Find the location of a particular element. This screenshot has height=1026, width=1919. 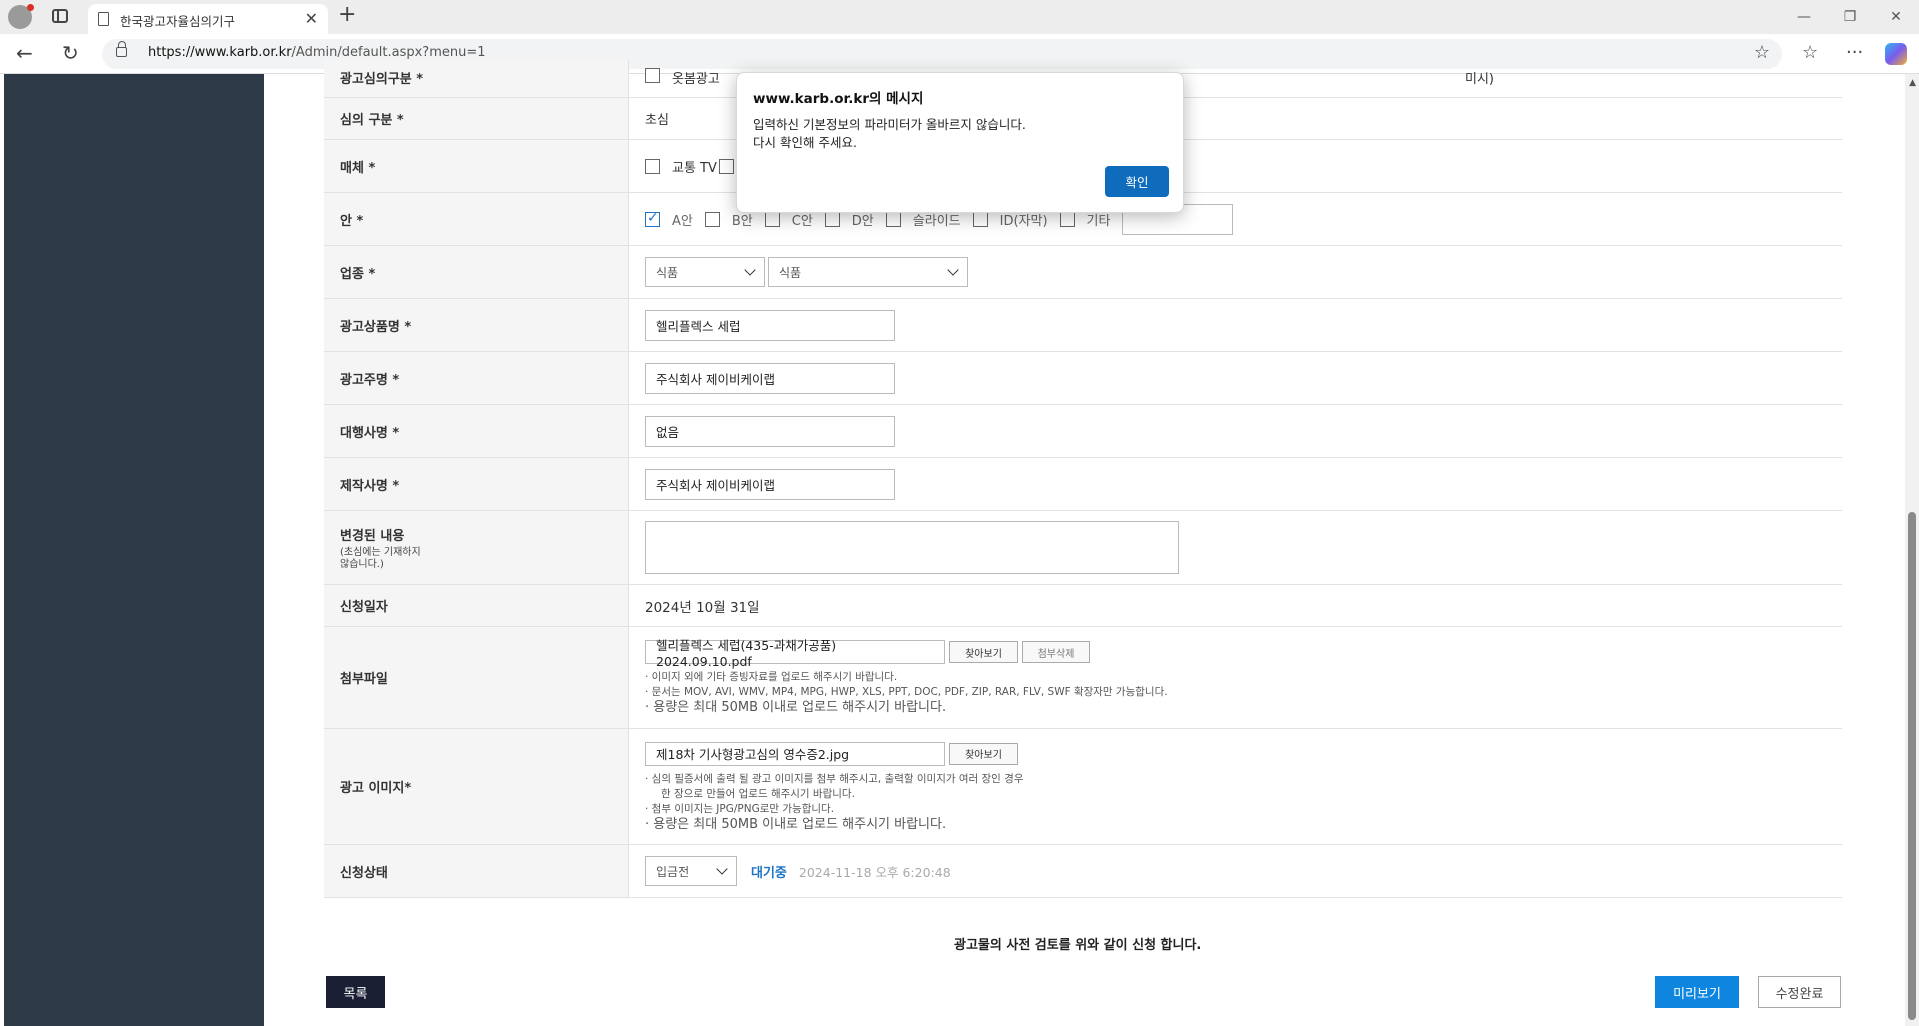

dialog-message: 입력하신 기본정보의 파라미터가 올바르지 않습니다. 다시 확인해 주세요. is located at coordinates (889, 134).